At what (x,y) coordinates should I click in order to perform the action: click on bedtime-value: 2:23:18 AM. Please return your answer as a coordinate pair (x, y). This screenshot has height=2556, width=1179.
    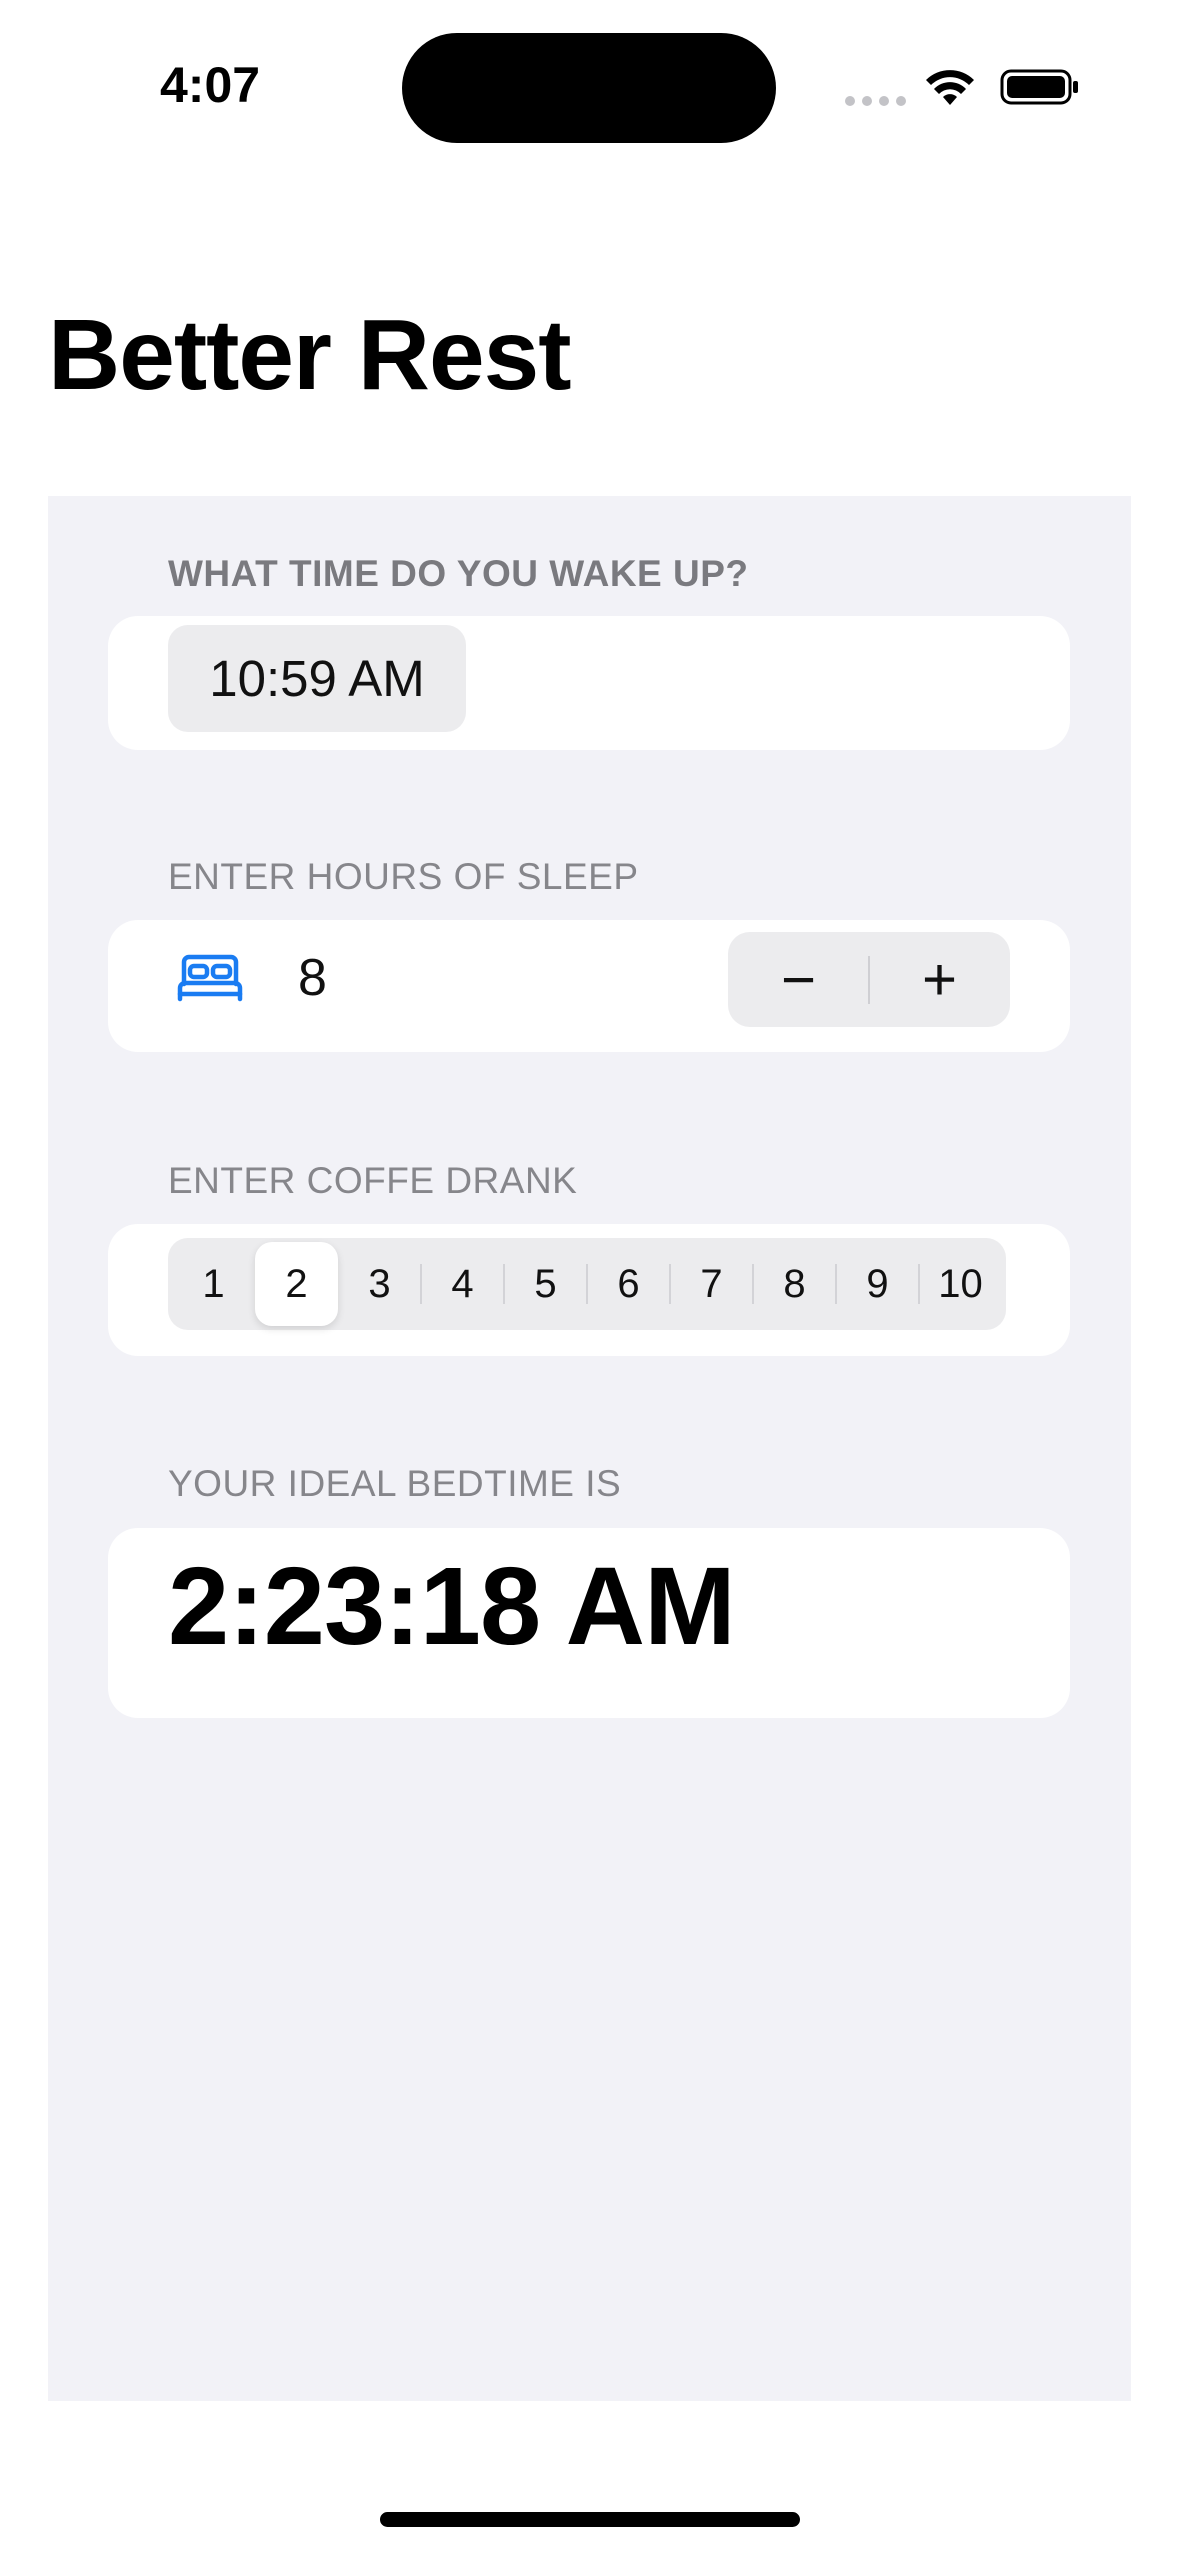
    Looking at the image, I should click on (452, 1606).